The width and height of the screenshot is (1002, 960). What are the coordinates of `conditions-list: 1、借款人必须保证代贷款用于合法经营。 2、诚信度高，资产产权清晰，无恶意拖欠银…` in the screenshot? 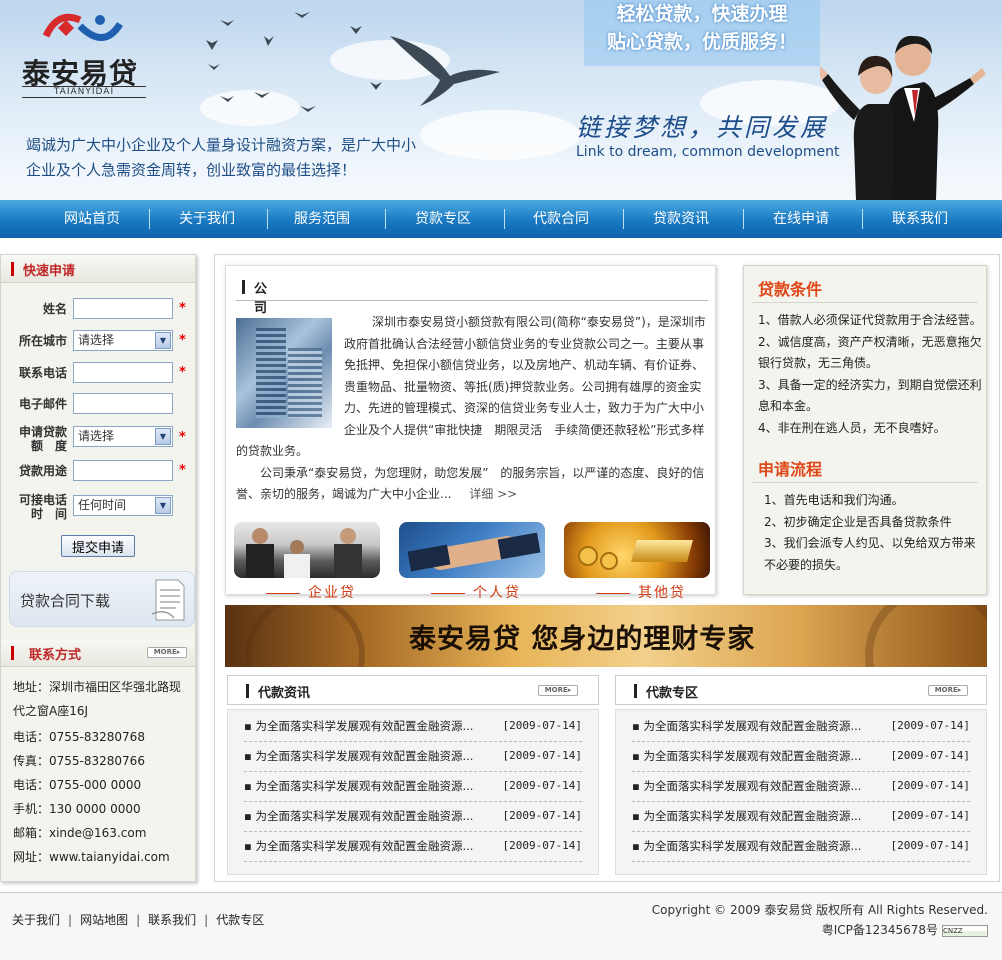 It's located at (870, 374).